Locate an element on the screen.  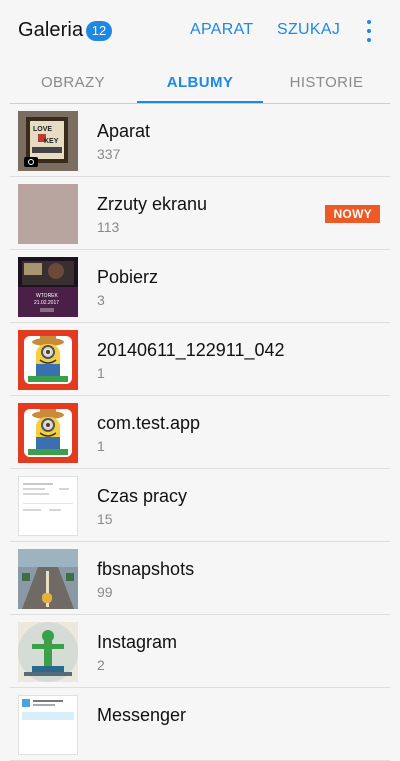
album-count: 2 is located at coordinates (101, 665).